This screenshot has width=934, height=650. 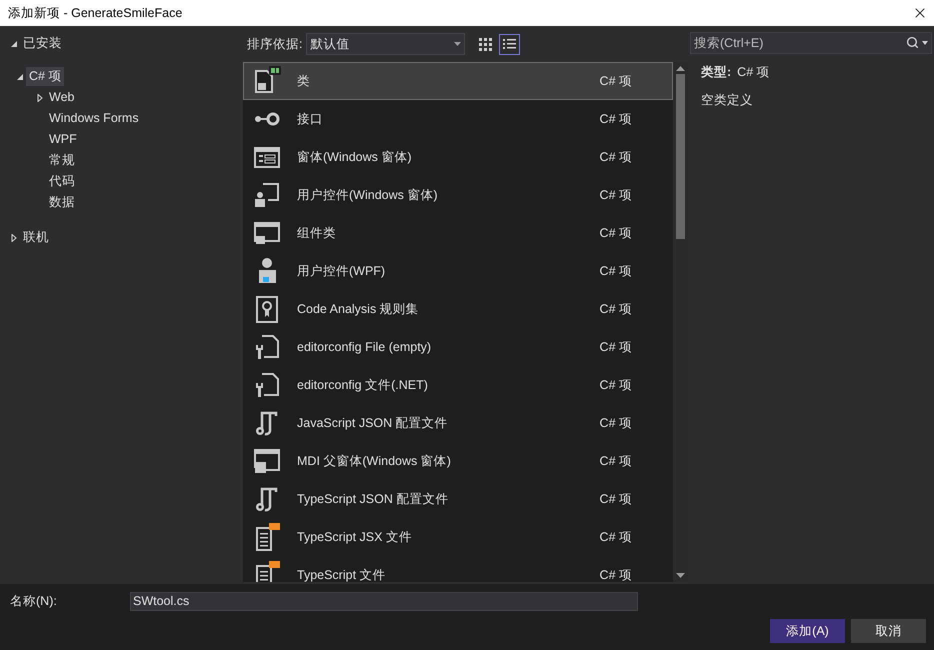 What do you see at coordinates (62, 97) in the screenshot?
I see `tree-item: Web` at bounding box center [62, 97].